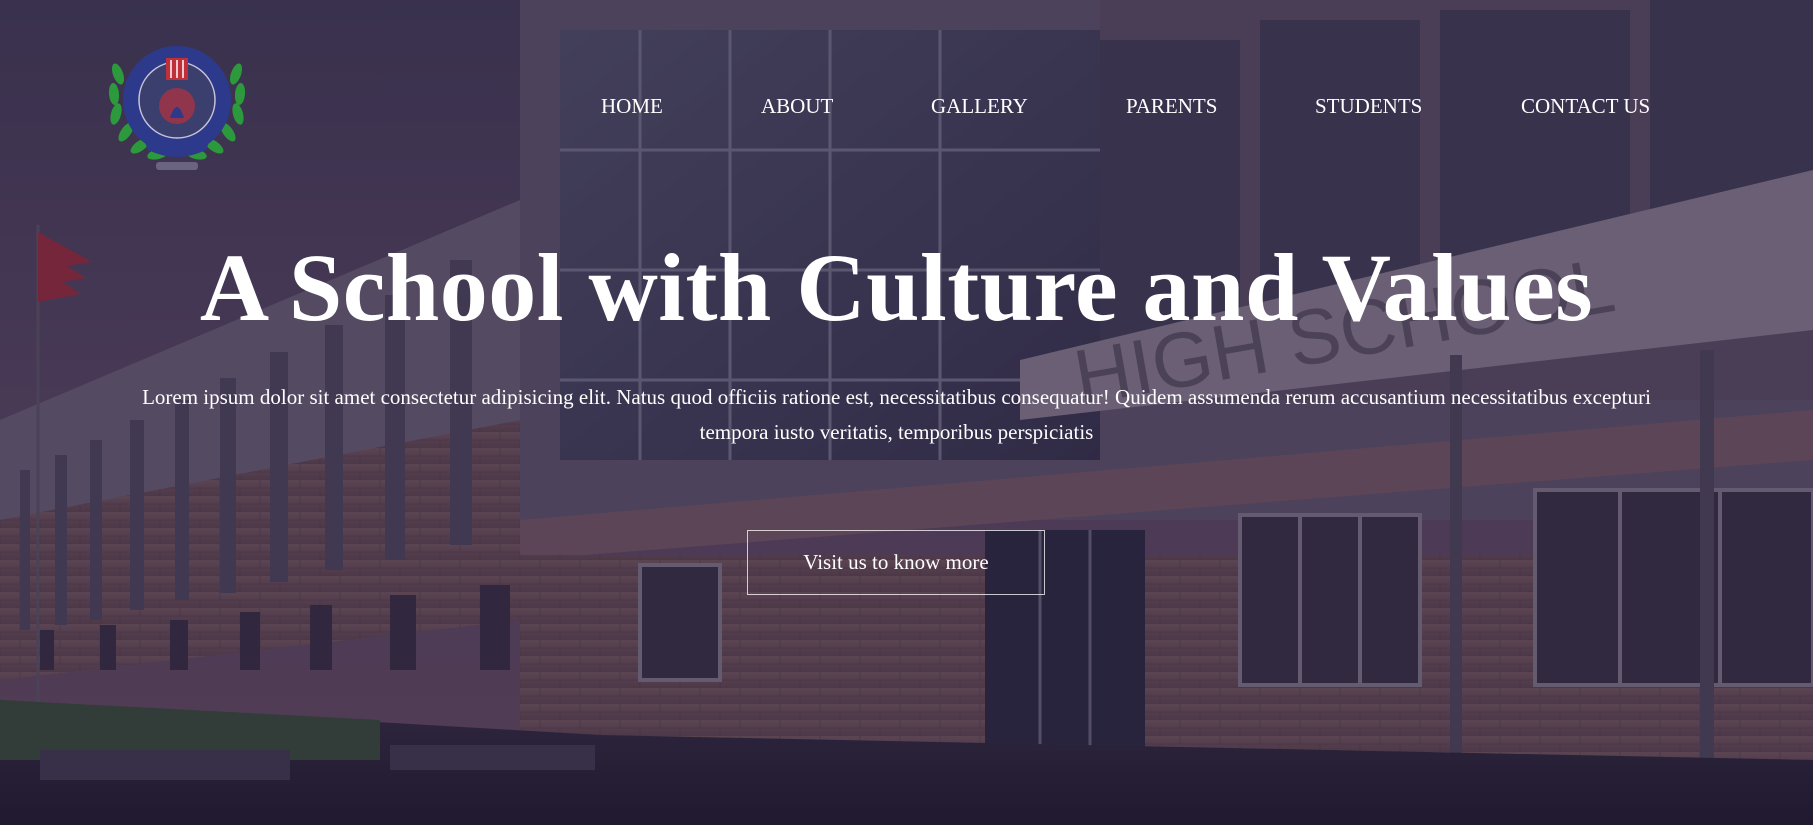  What do you see at coordinates (1171, 106) in the screenshot?
I see `nav-item-parents: PARENTS` at bounding box center [1171, 106].